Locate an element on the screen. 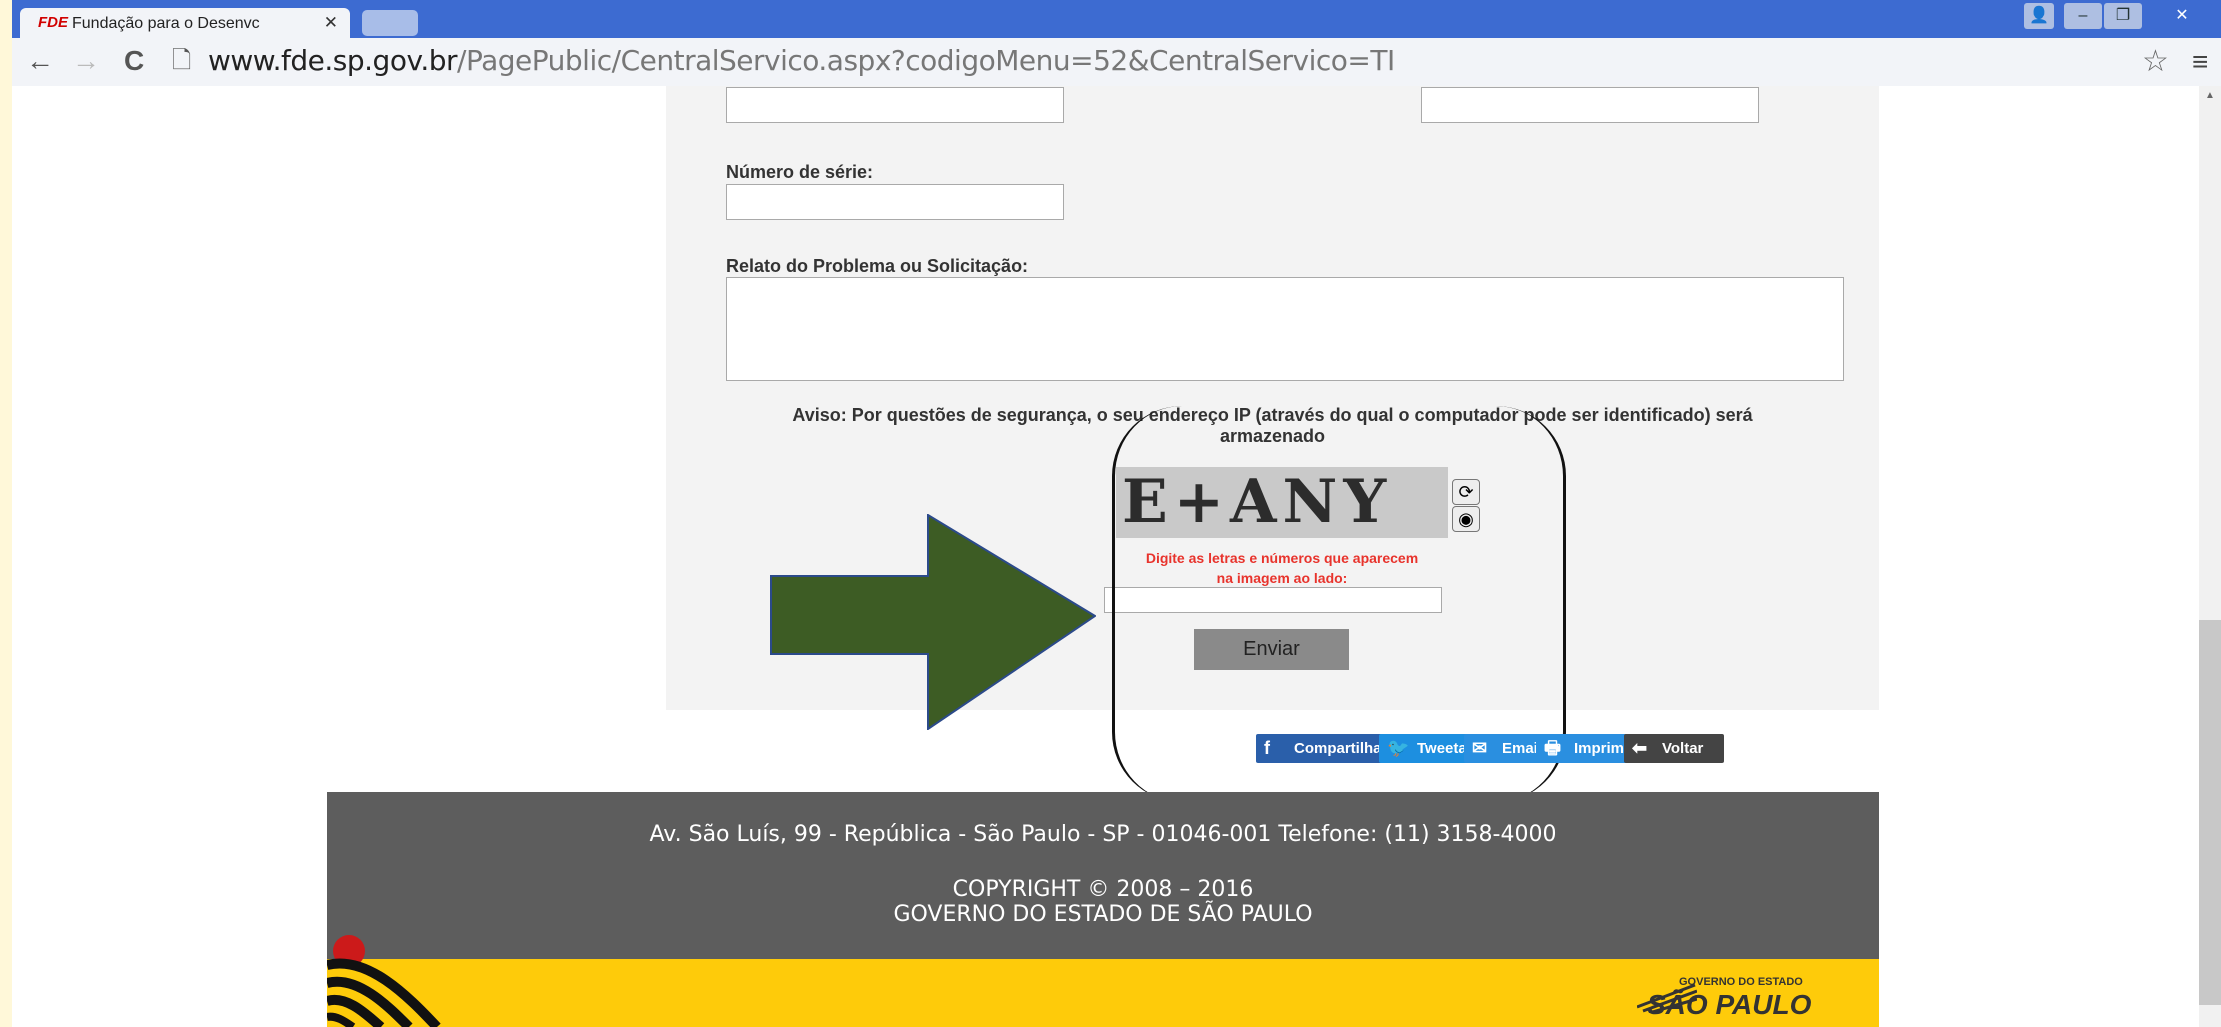 The width and height of the screenshot is (2221, 1027). back-arrow-icon: ← is located at coordinates (40, 61).